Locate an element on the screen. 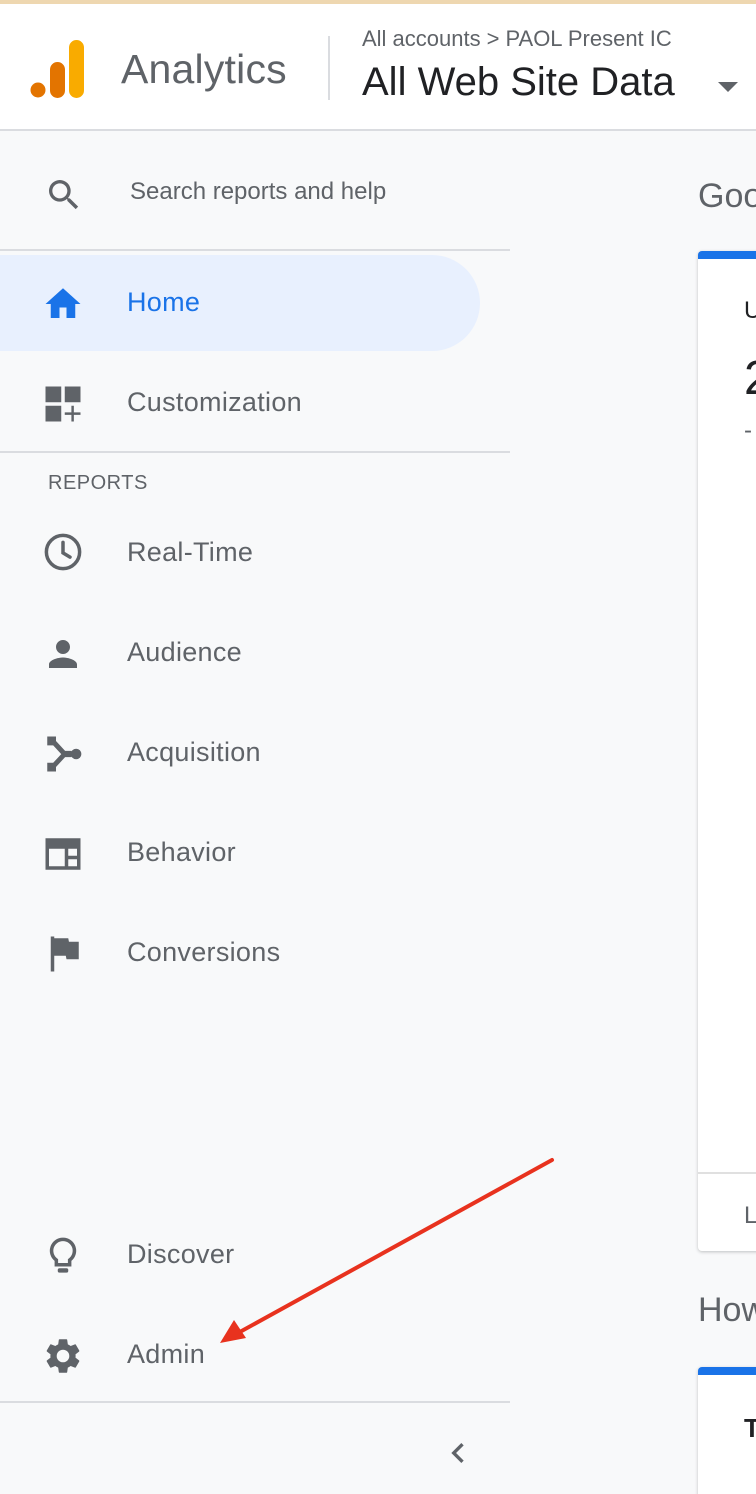 The width and height of the screenshot is (756, 1494). card-value: 2 is located at coordinates (750, 378).